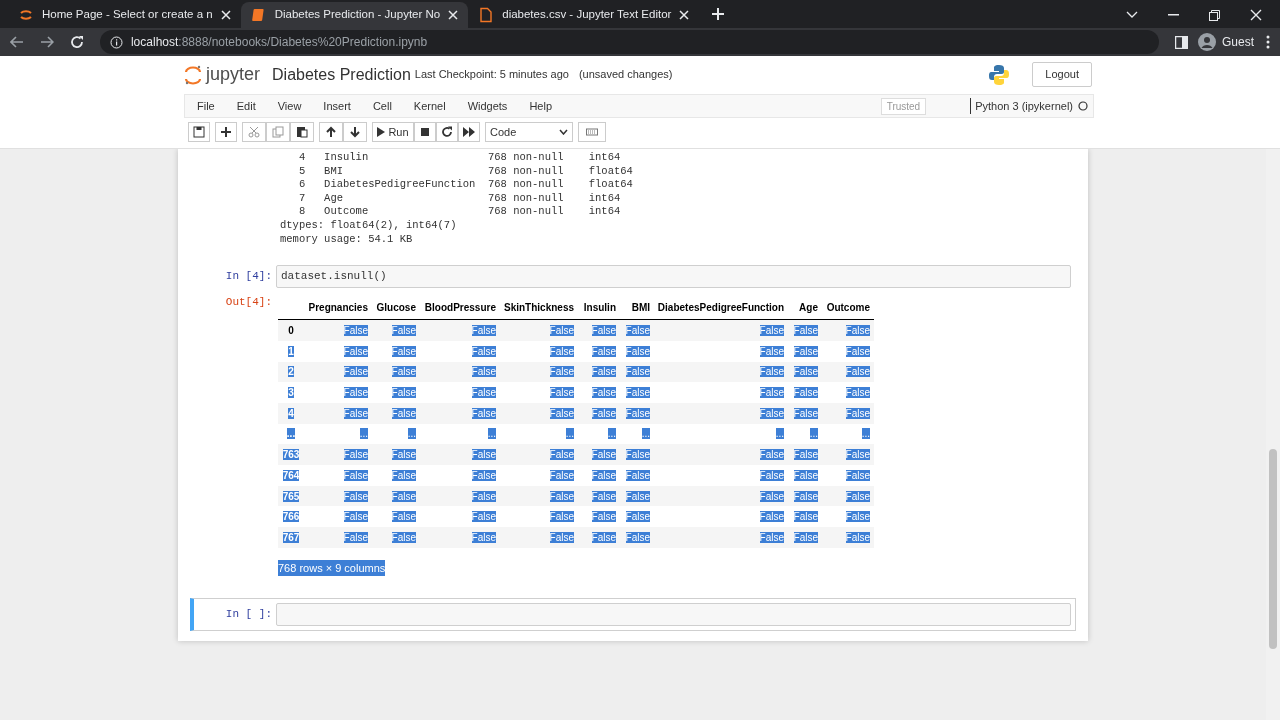 The width and height of the screenshot is (1280, 720). I want to click on more-icon, so click(1268, 42).